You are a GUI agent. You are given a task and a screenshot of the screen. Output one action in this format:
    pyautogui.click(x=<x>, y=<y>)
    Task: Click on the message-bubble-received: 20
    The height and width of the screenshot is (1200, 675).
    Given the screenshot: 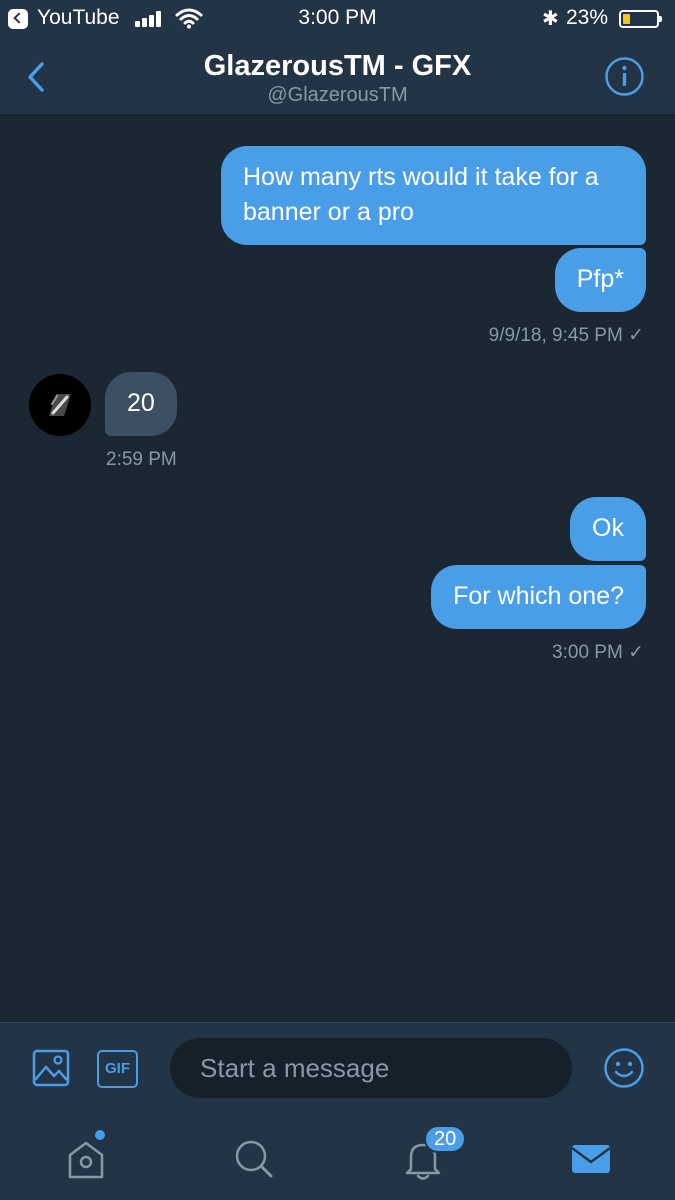 What is the action you would take?
    pyautogui.click(x=141, y=404)
    